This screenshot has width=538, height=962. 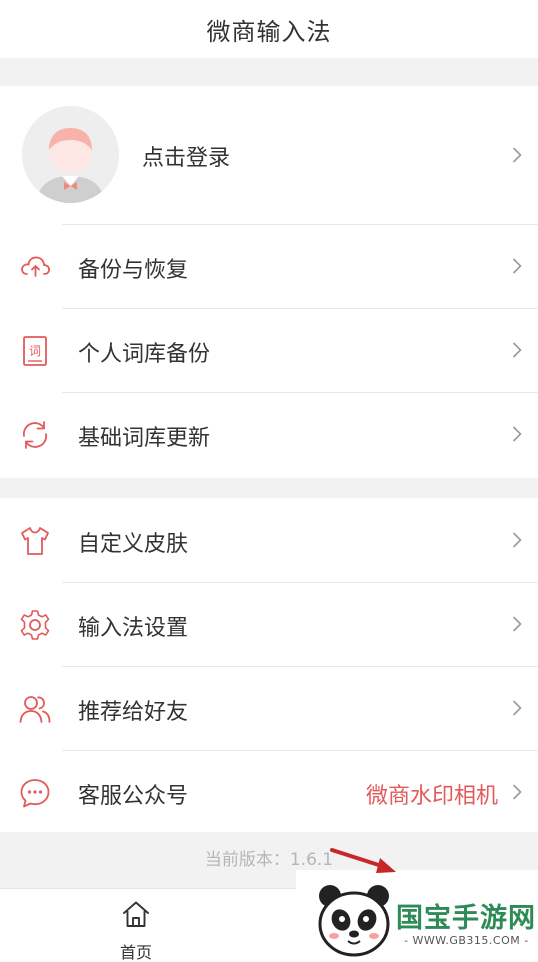 I want to click on menu-item-custom-skin: 自定义皮肤, so click(x=269, y=540).